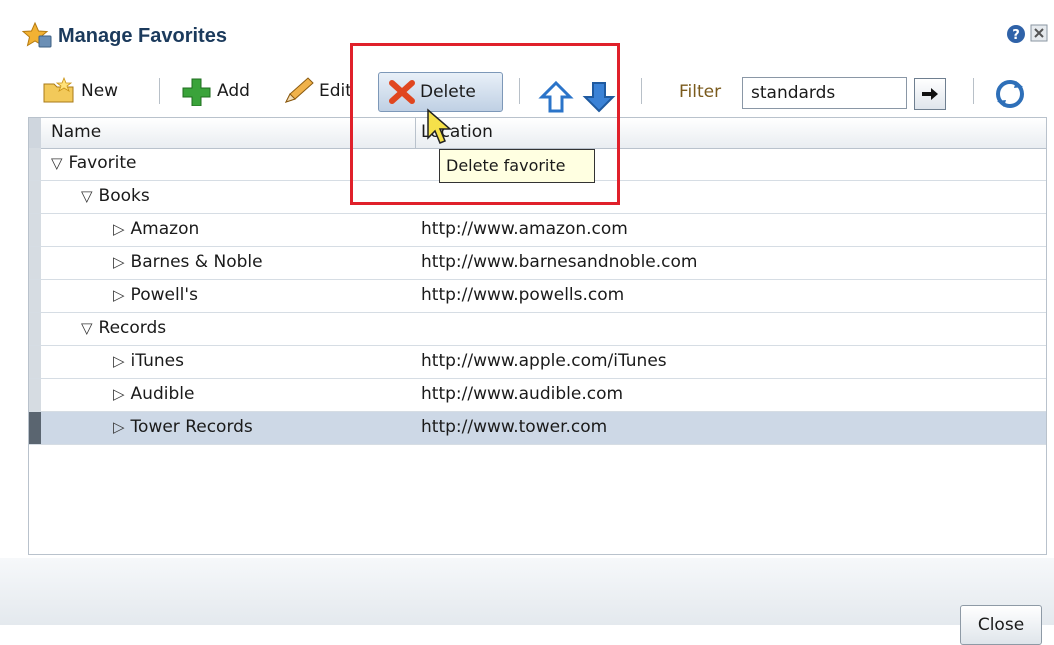 The height and width of the screenshot is (645, 1054). Describe the element at coordinates (196, 262) in the screenshot. I see `row-name-label: Barnes & Noble` at that location.